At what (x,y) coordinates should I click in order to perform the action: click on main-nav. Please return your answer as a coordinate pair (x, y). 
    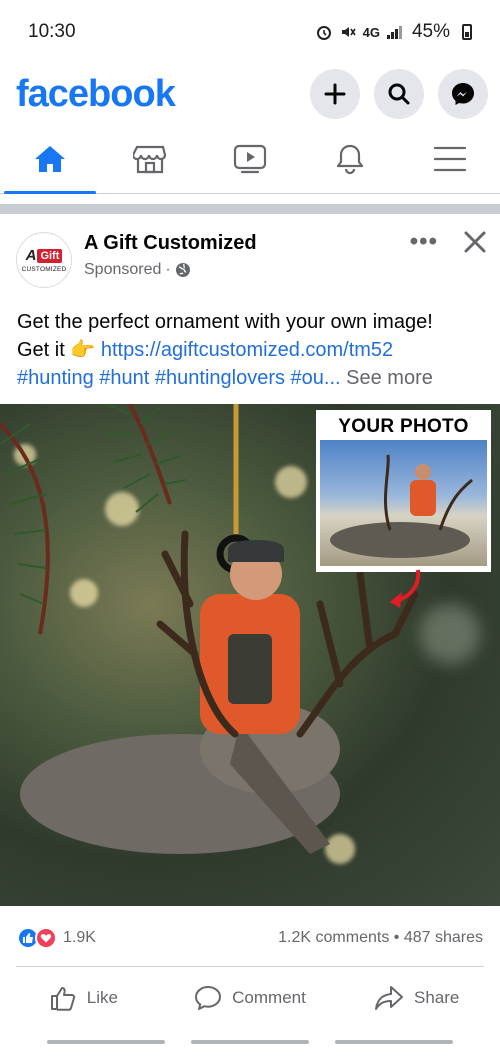
    Looking at the image, I should click on (250, 159).